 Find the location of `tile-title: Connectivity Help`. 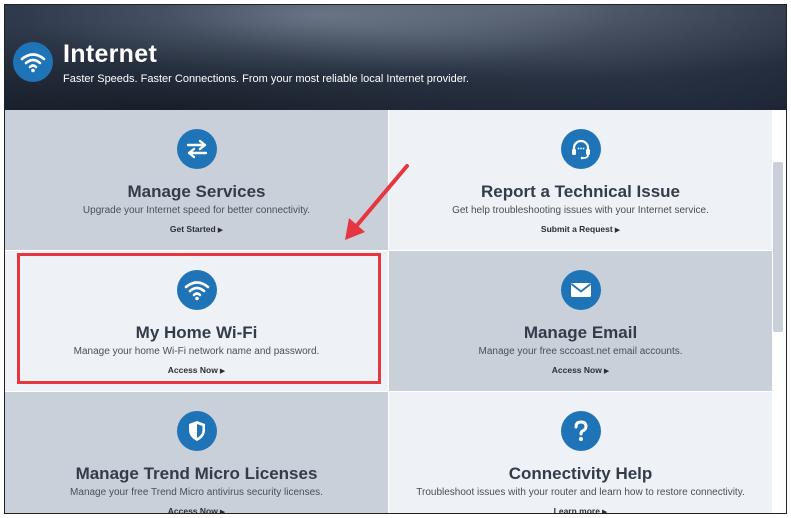

tile-title: Connectivity Help is located at coordinates (580, 473).